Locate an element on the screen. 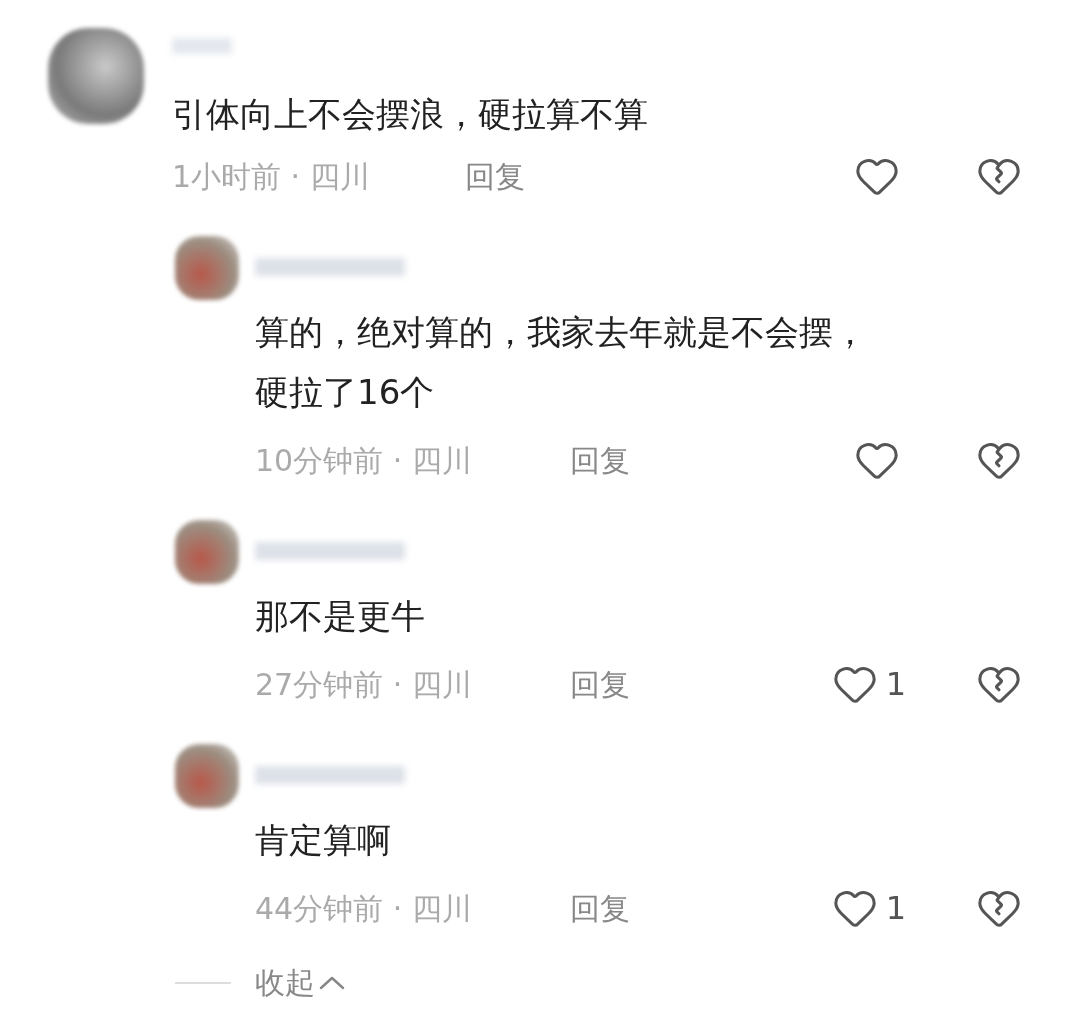  reply-text: 算的，绝对算的，我家去年就是不会摆，硬拉了16个 is located at coordinates (561, 362).